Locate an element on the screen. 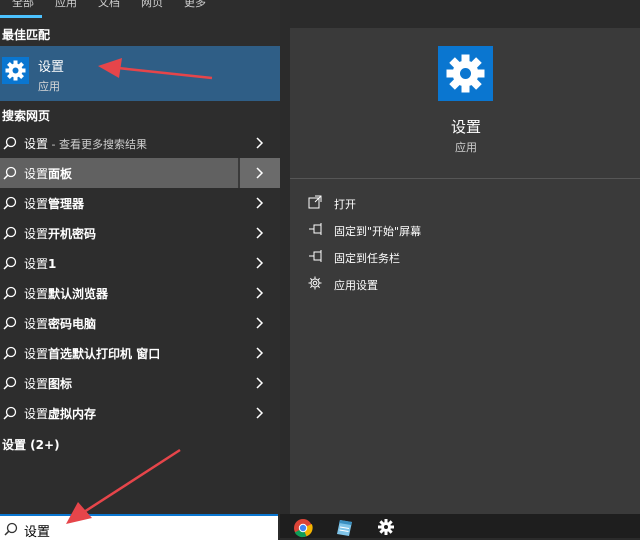  result-bold: 首选默认打印机 窗口 is located at coordinates (104, 354).